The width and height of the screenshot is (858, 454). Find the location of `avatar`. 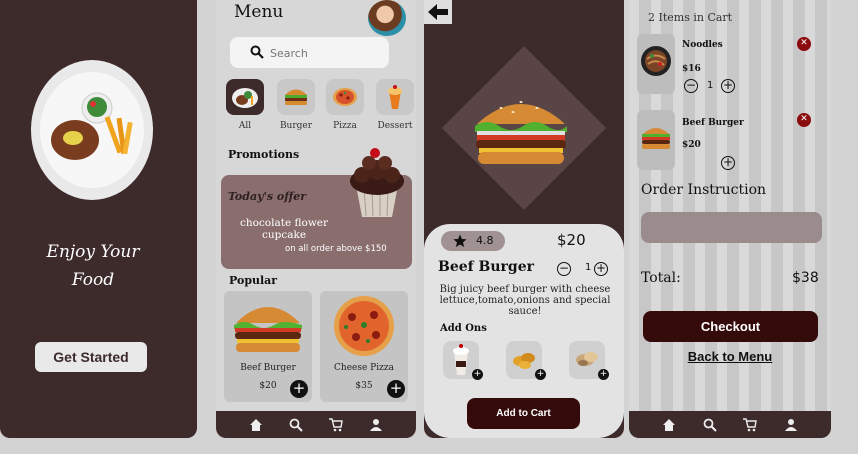

avatar is located at coordinates (387, 18).